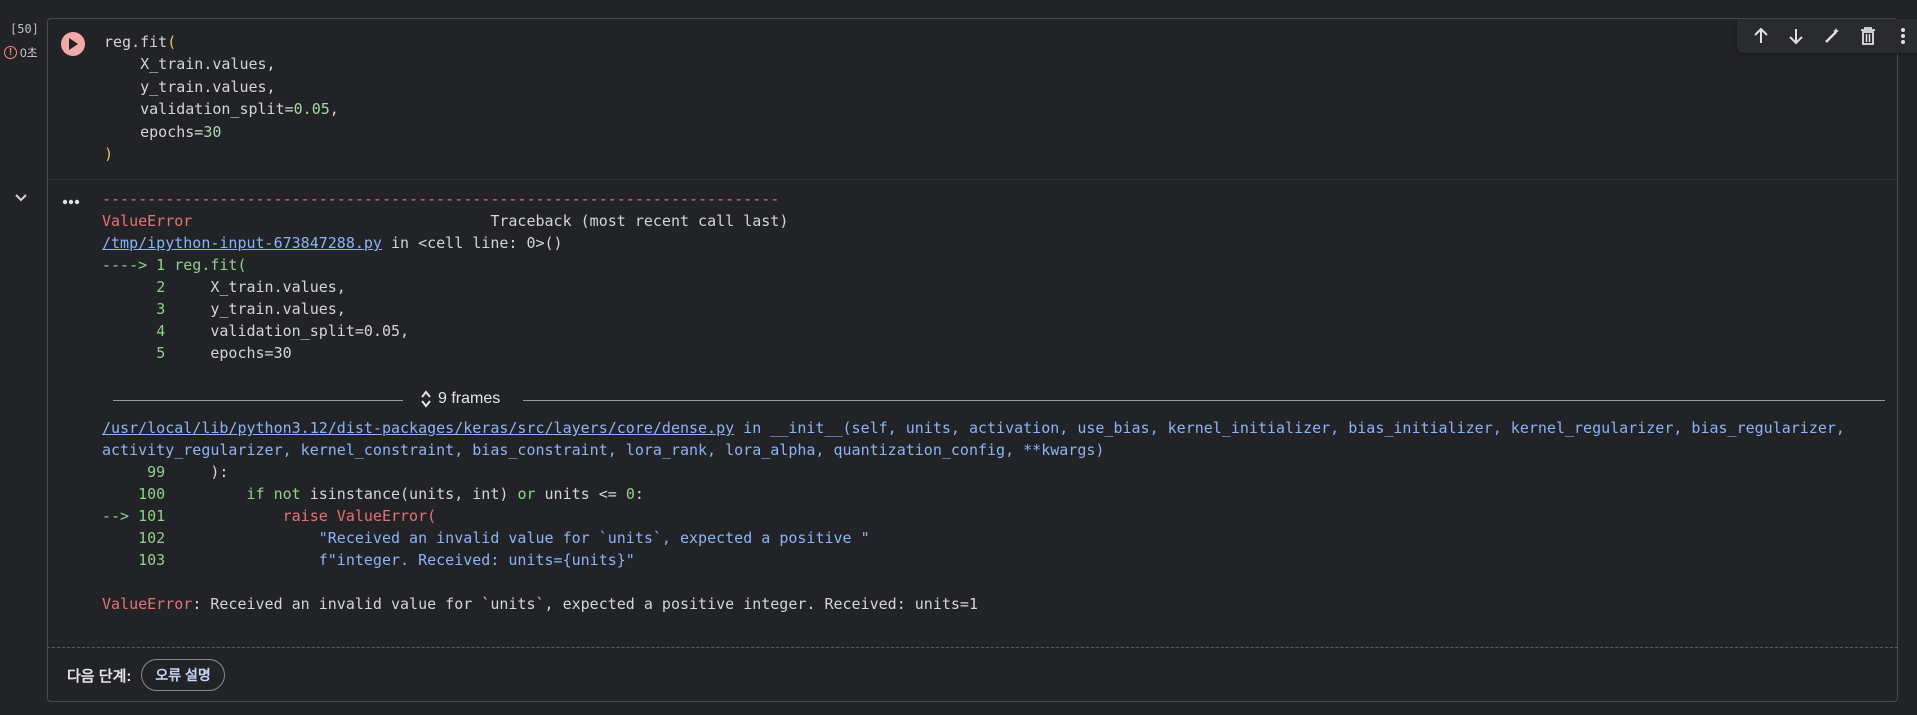 The image size is (1917, 715). What do you see at coordinates (190, 86) in the screenshot?
I see `code-line: y_train.values,` at bounding box center [190, 86].